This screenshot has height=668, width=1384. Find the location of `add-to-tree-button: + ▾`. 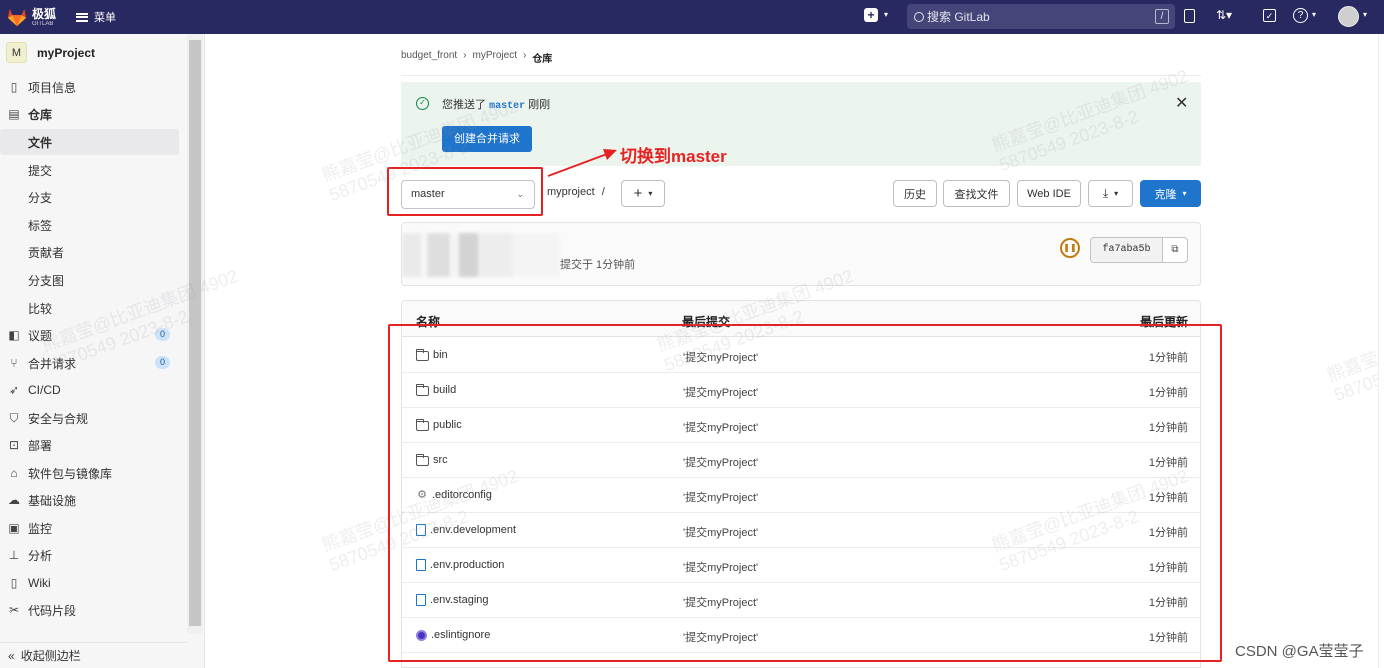

add-to-tree-button: + ▾ is located at coordinates (643, 193).